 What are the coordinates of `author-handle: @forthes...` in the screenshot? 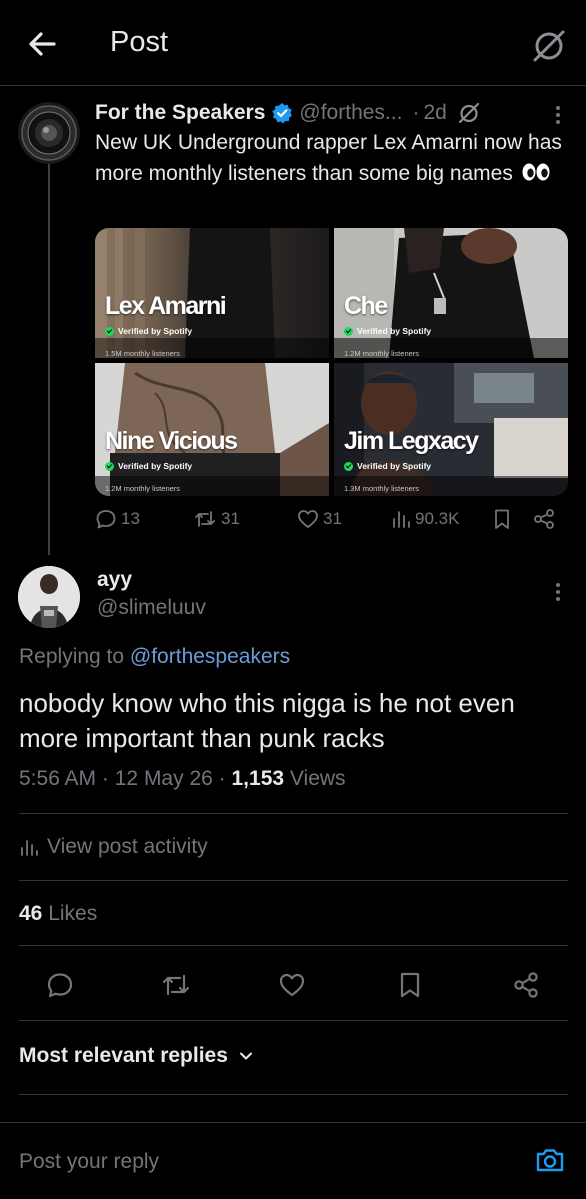 It's located at (350, 113).